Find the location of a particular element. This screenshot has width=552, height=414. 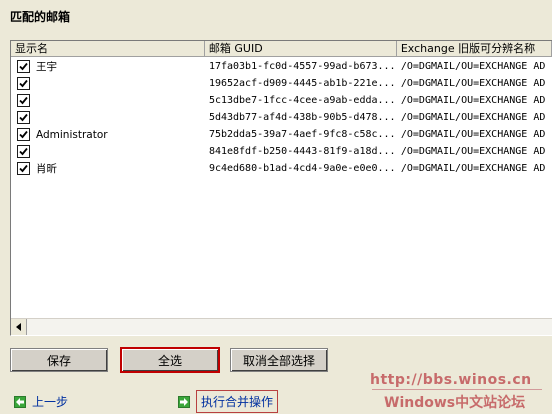

display-name-cell: Administrator is located at coordinates (108, 134).